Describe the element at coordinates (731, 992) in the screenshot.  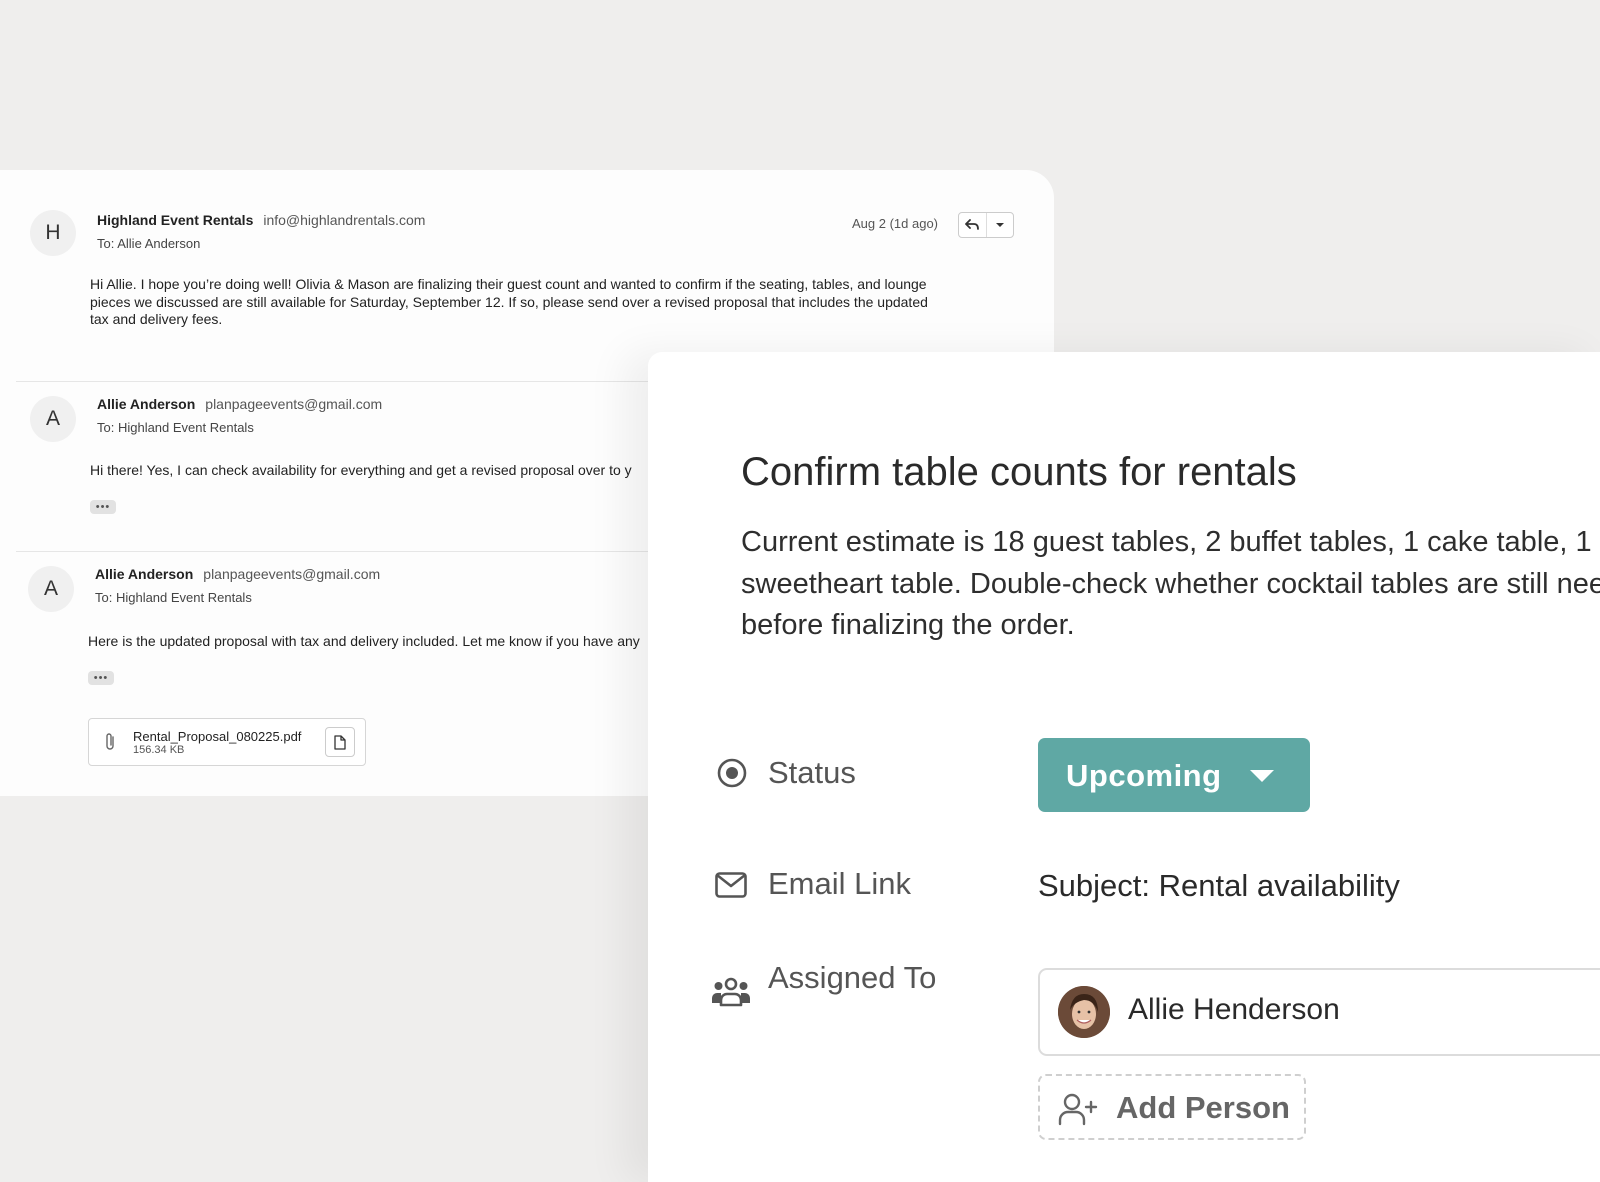
I see `users-icon` at that location.